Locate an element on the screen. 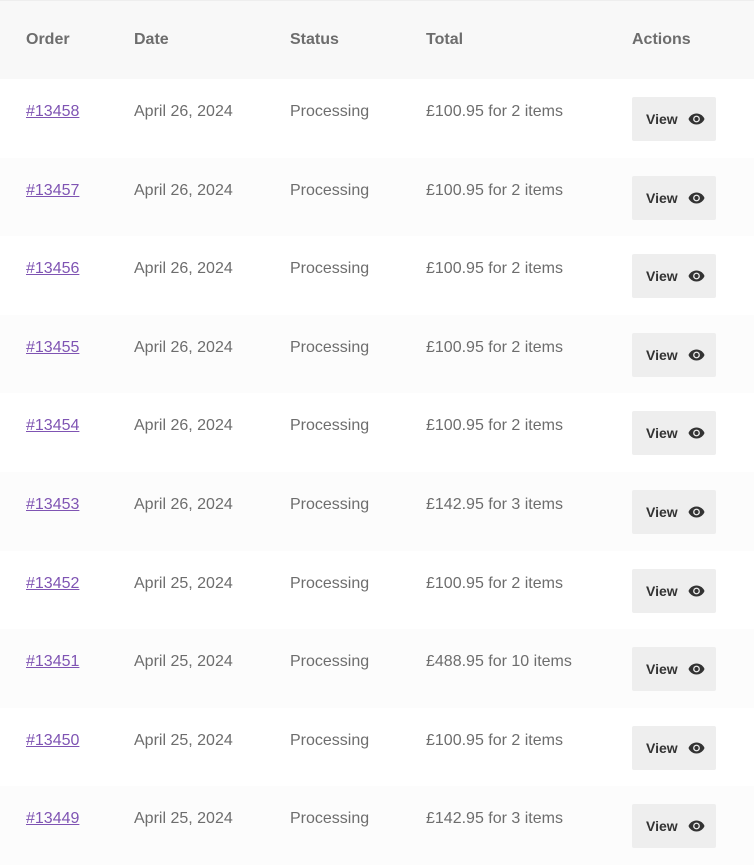 Image resolution: width=754 pixels, height=865 pixels. order-number-cell: #13450 is located at coordinates (54, 747).